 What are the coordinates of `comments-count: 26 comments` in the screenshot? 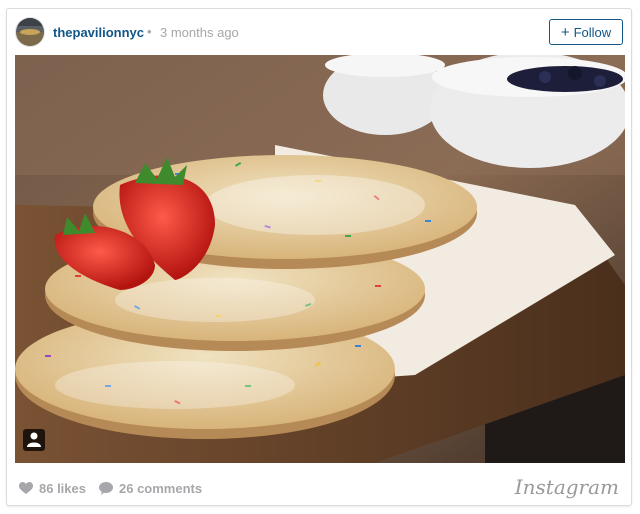 It's located at (150, 488).